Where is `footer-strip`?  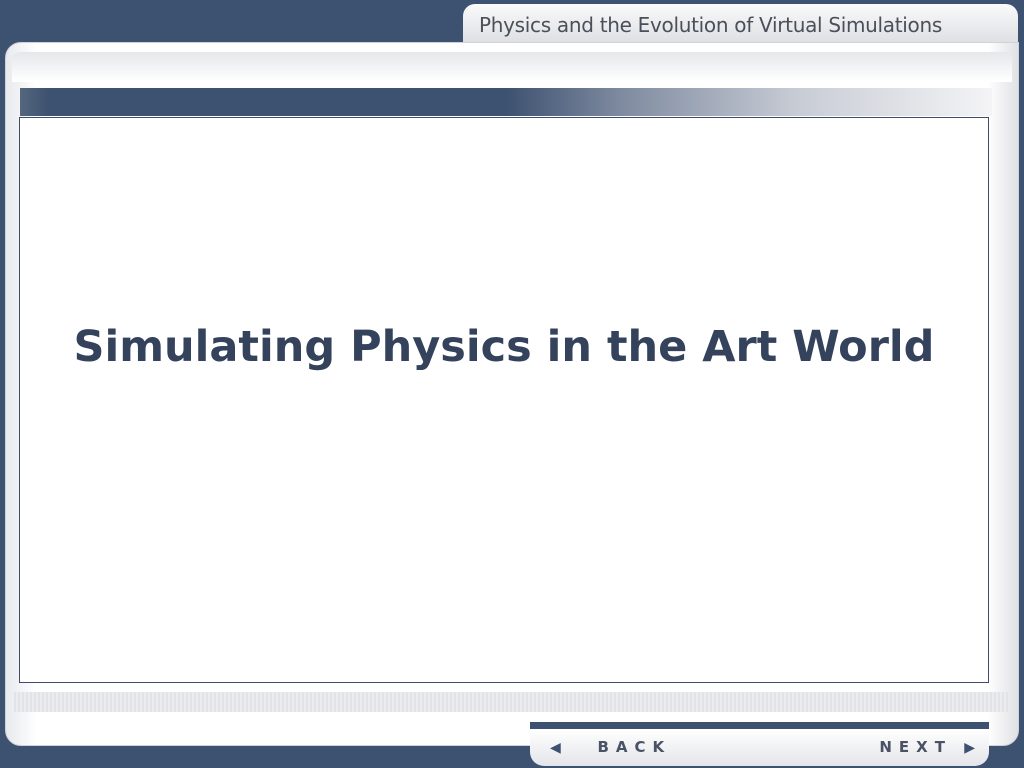 footer-strip is located at coordinates (511, 702).